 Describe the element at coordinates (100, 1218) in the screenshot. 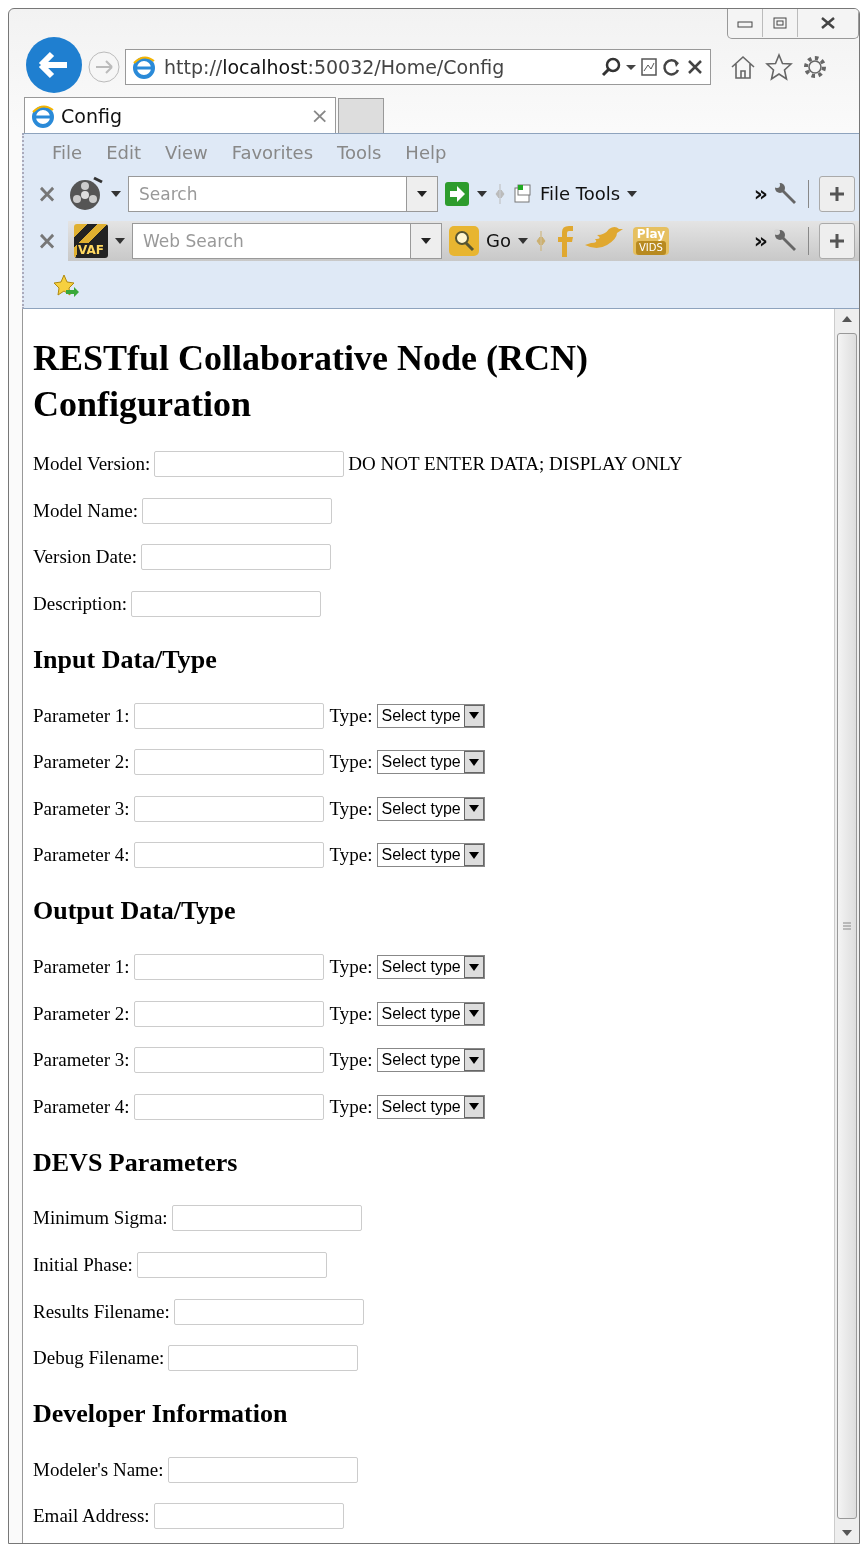

I see `field-label: Minimum Sigma:` at that location.